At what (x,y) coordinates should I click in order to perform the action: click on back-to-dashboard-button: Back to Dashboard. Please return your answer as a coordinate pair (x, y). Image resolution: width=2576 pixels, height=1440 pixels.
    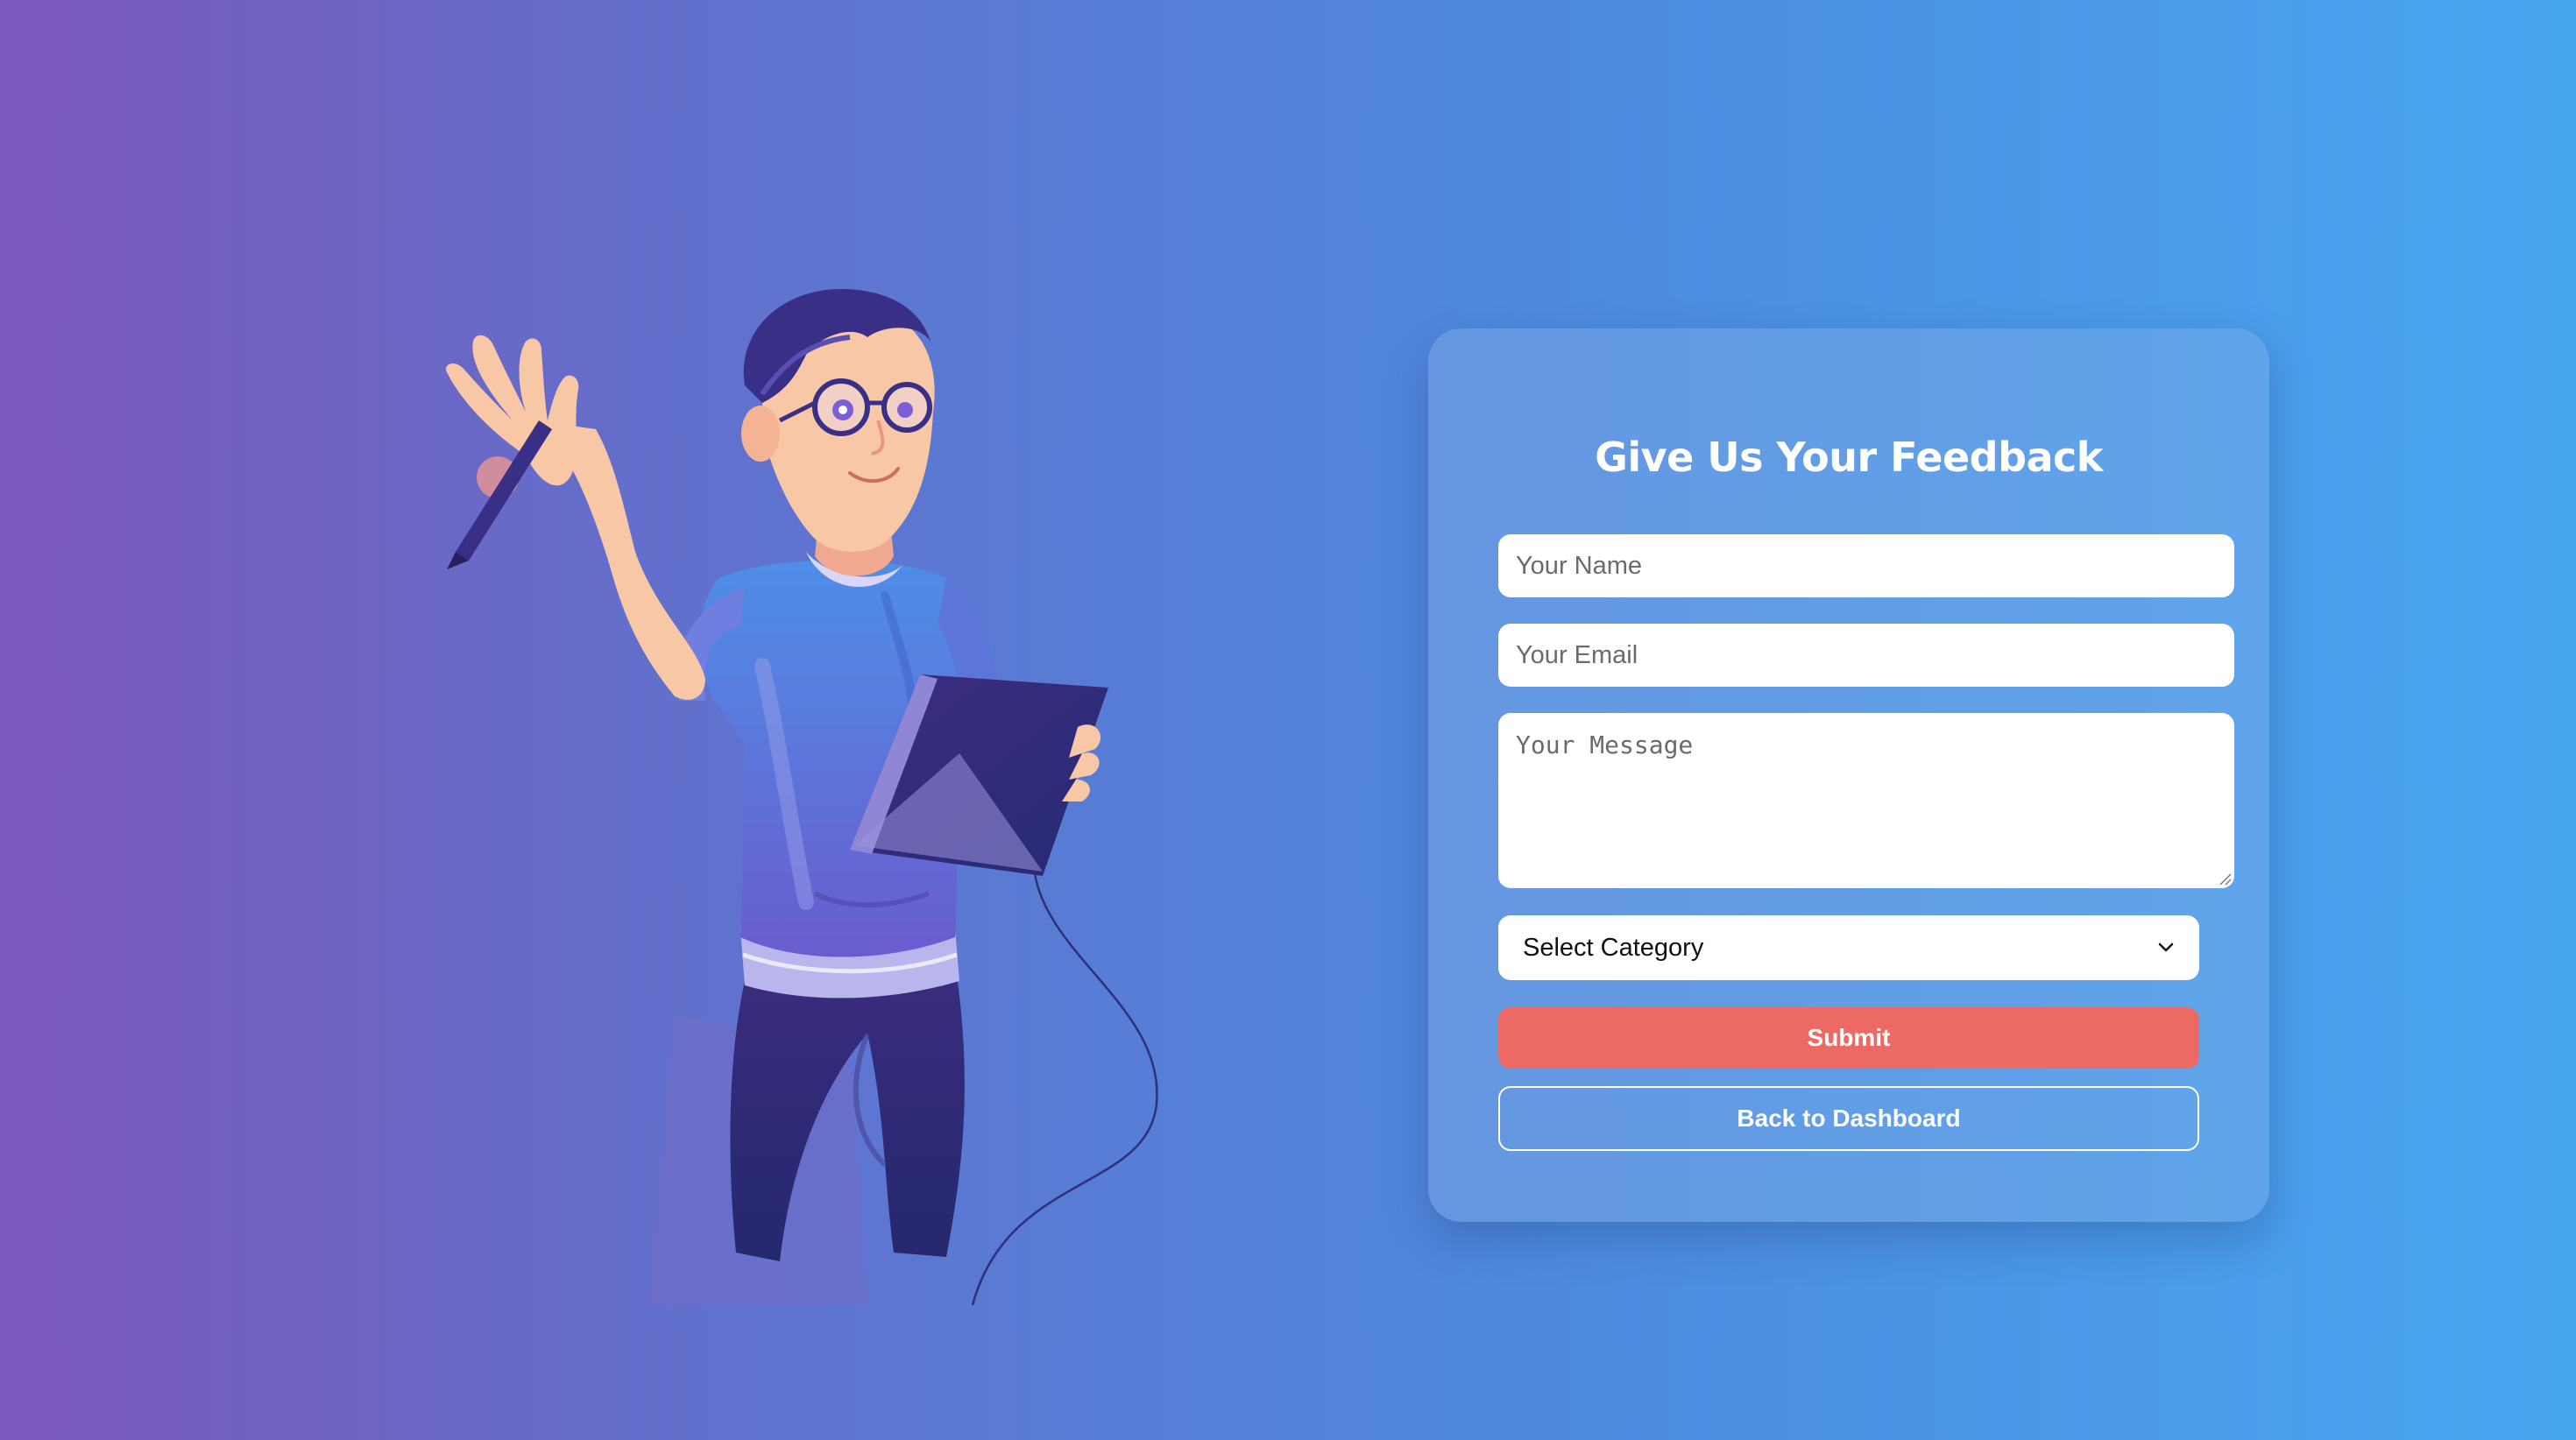
    Looking at the image, I should click on (1848, 1118).